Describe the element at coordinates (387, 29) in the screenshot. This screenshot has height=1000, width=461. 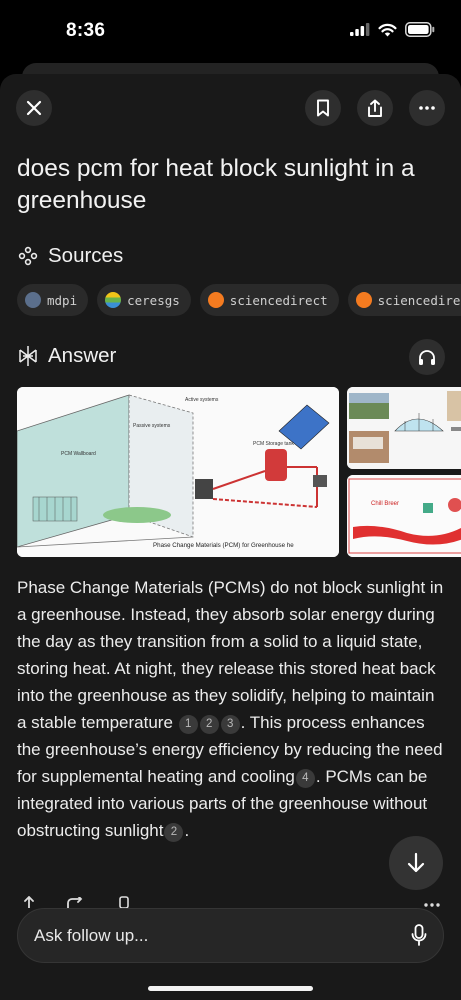
I see `wifi-icon` at that location.